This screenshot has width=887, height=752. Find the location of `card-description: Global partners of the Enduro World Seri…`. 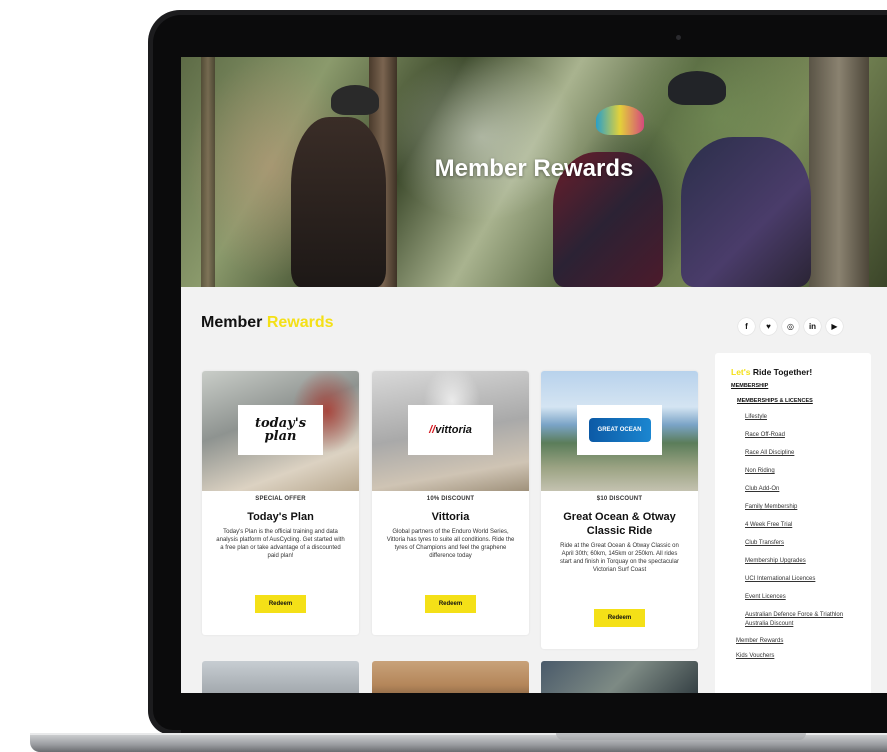

card-description: Global partners of the Enduro World Seri… is located at coordinates (450, 544).